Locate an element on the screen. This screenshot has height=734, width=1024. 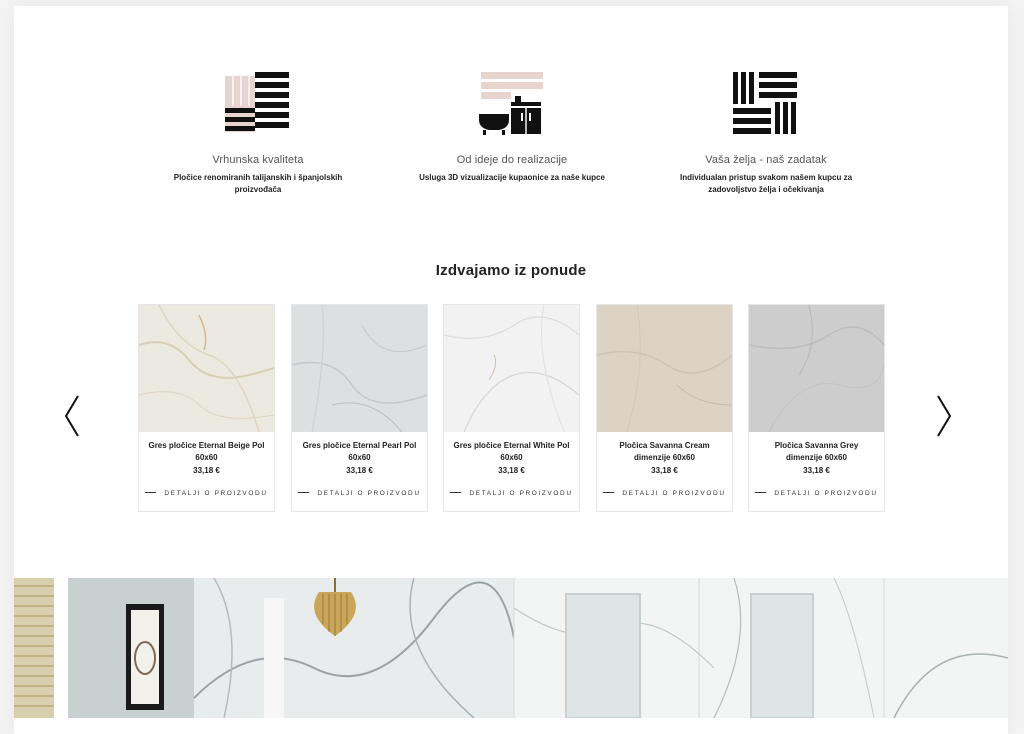
product-name: Gres pločice Eternal White Pol 60x60 is located at coordinates (511, 452).